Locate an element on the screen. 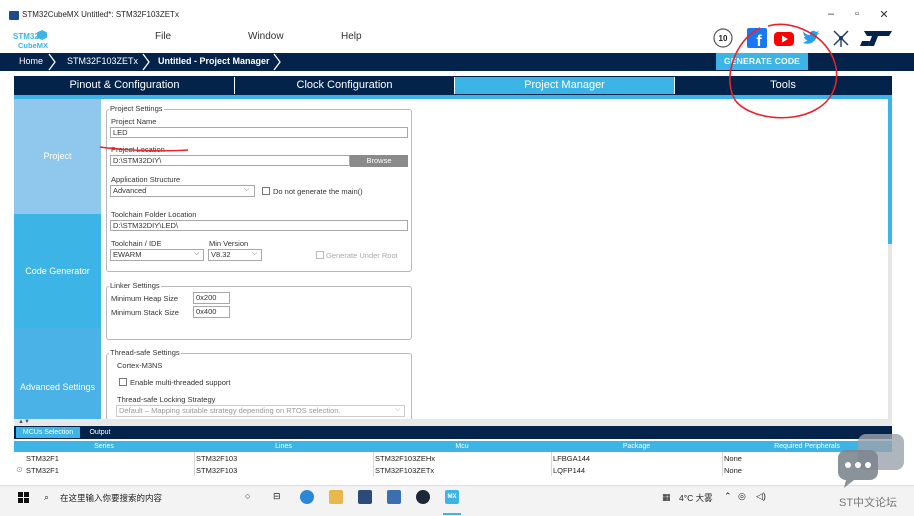  sidebar-item-label: Advanced Settings is located at coordinates (57, 387).